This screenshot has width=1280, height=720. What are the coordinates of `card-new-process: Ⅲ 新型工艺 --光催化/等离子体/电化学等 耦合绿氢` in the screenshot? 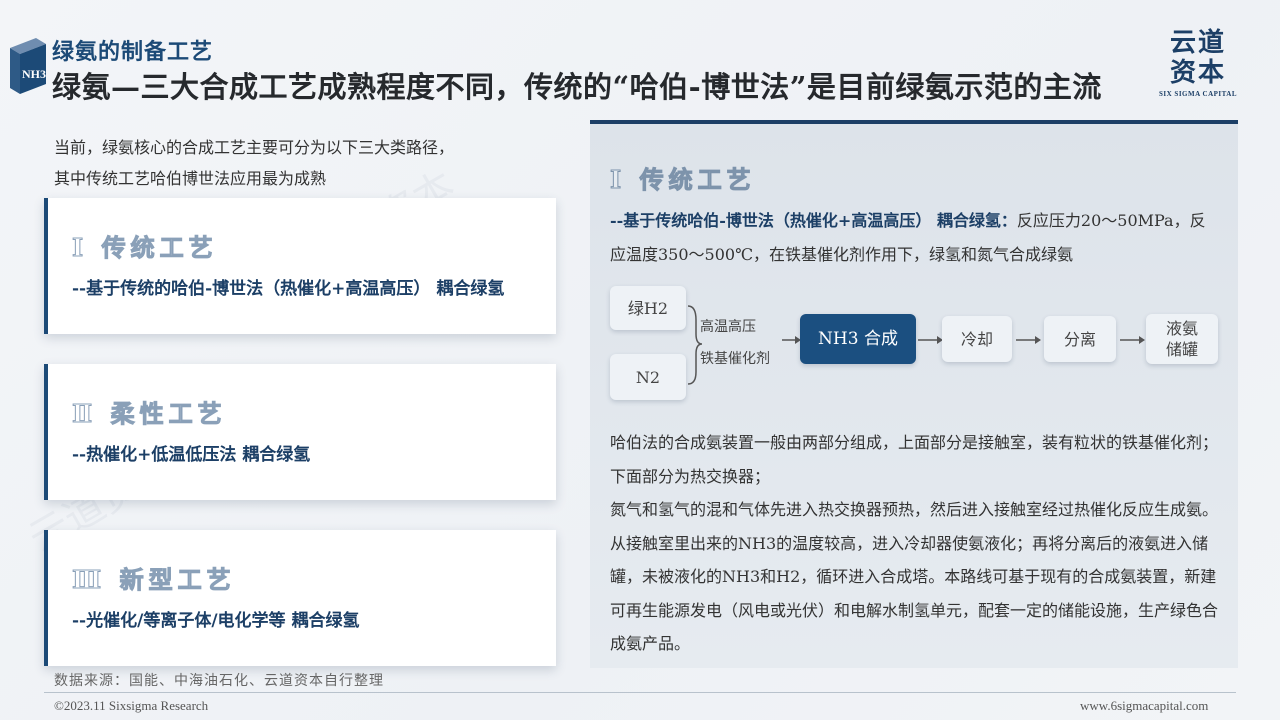 It's located at (300, 598).